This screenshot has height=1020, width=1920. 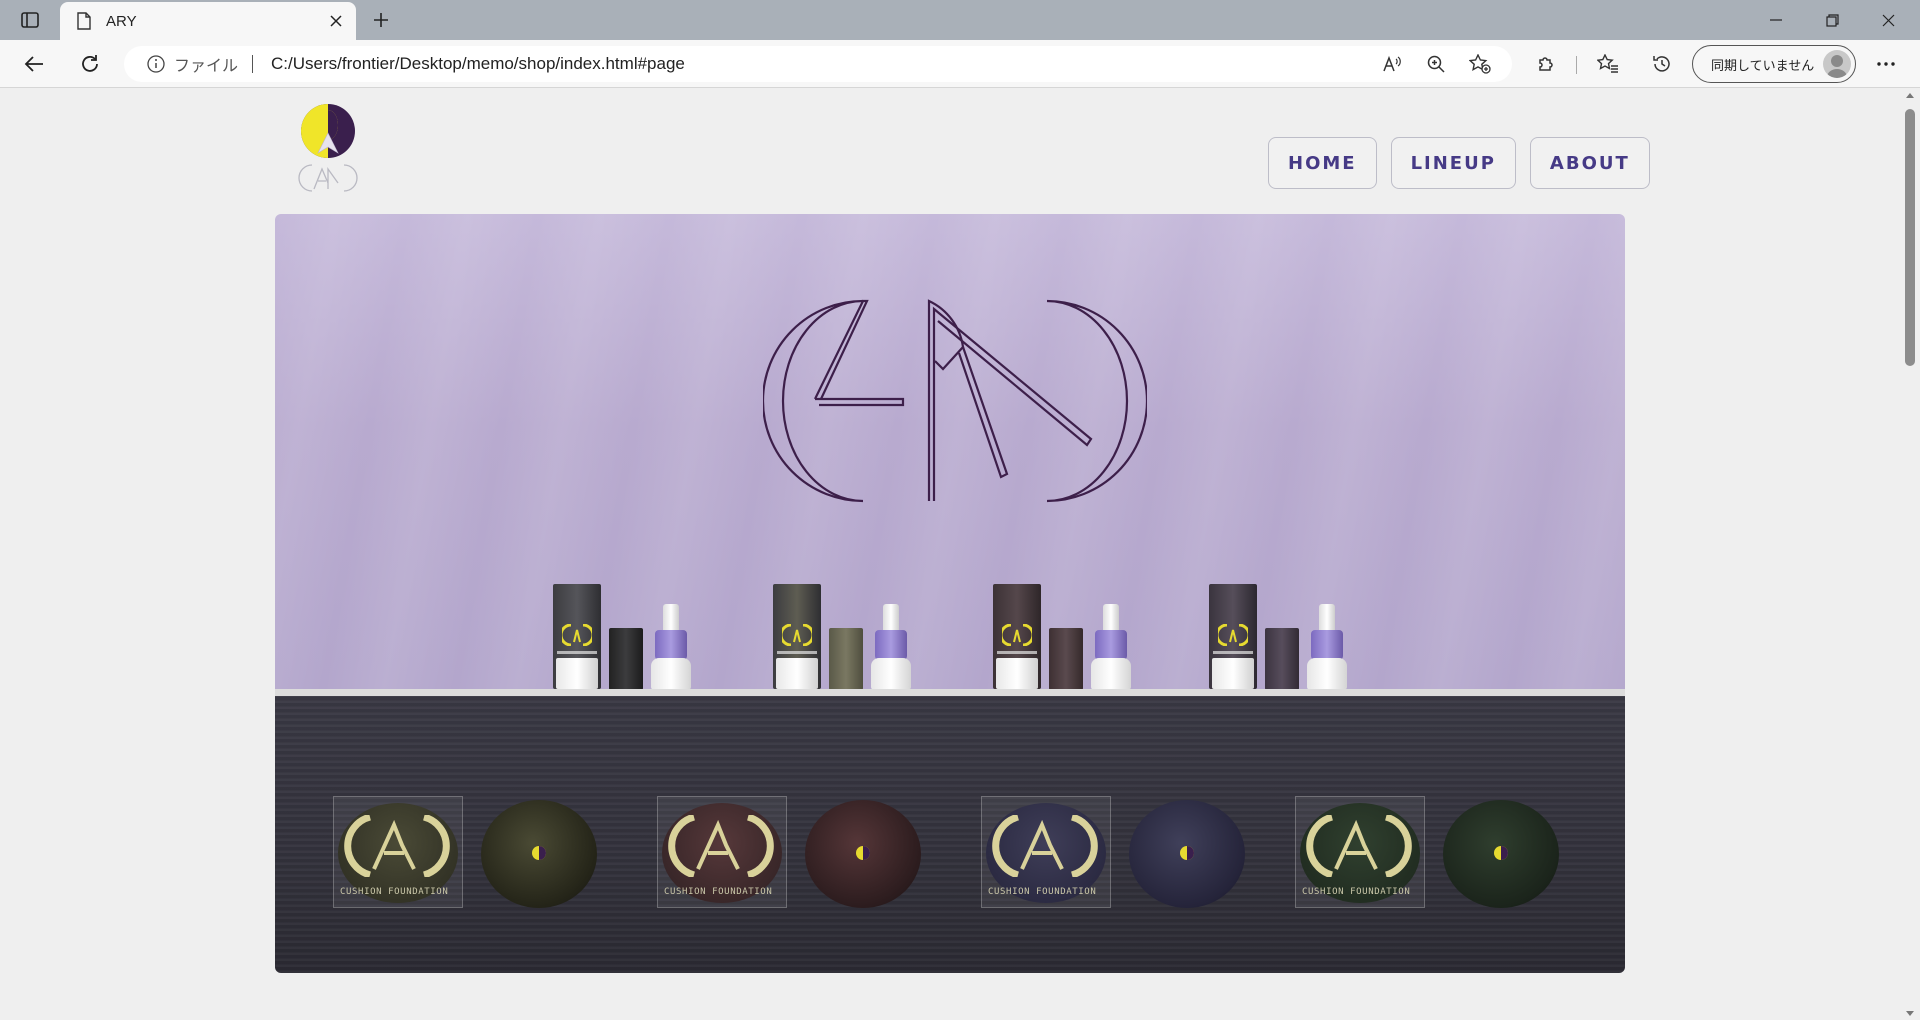 I want to click on extensions-button, so click(x=1546, y=64).